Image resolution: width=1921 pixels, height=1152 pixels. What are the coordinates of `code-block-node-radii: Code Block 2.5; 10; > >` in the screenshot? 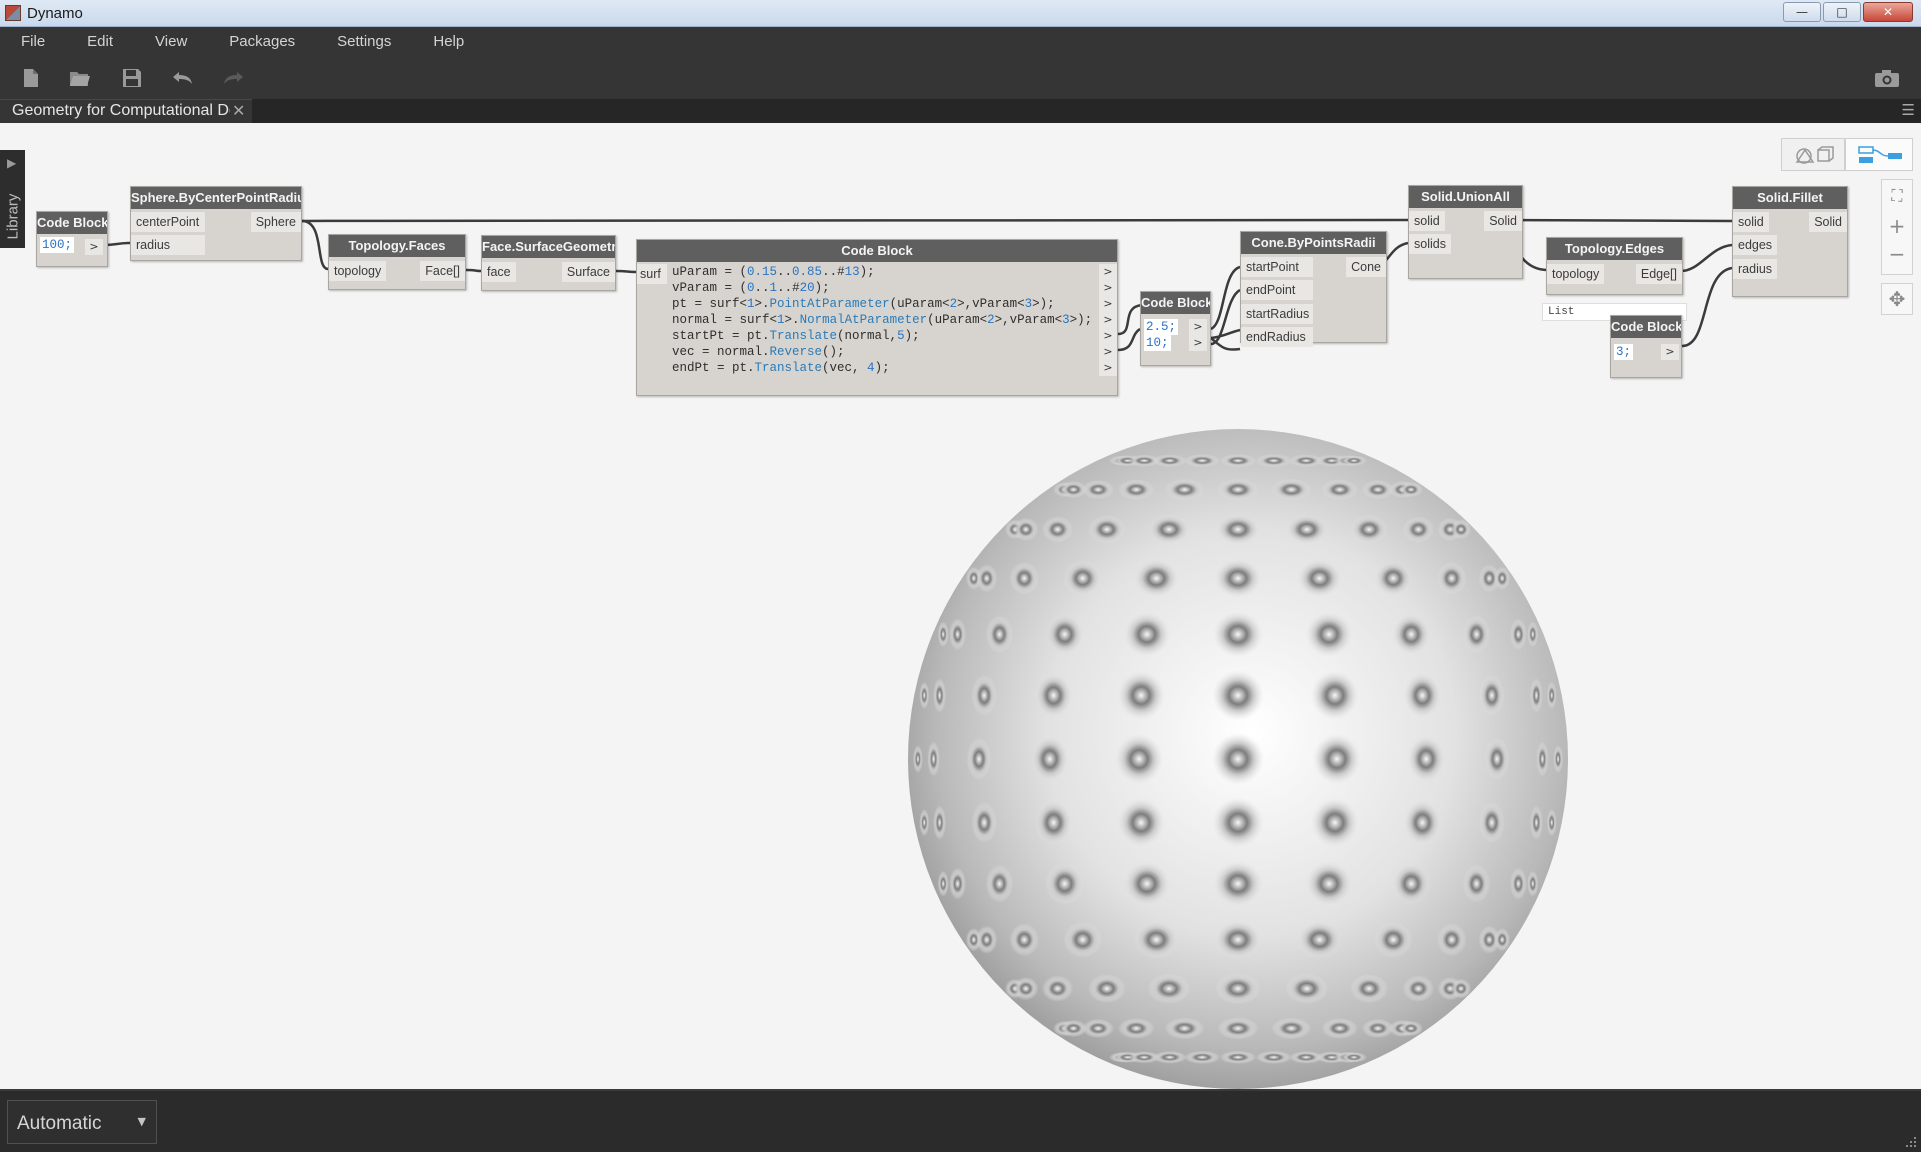 It's located at (1175, 328).